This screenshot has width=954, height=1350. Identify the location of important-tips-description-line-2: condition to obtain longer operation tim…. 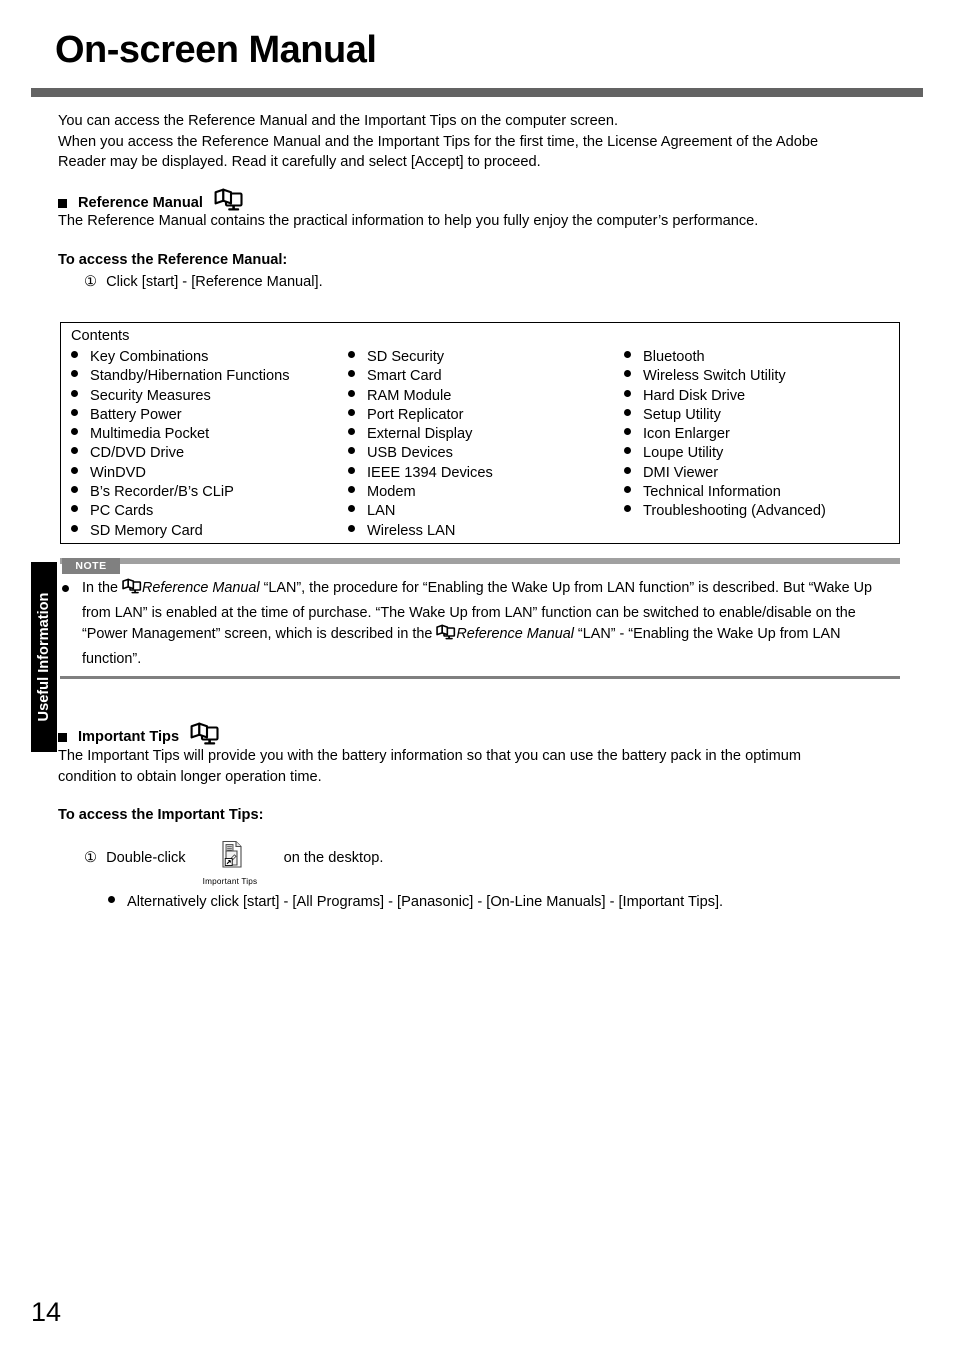
(190, 776).